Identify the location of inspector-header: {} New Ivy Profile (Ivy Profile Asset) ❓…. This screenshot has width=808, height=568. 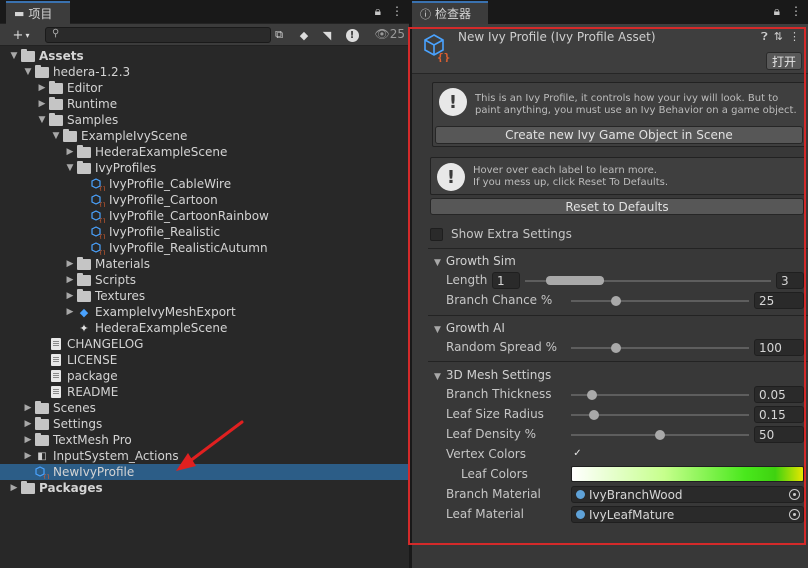
(610, 49).